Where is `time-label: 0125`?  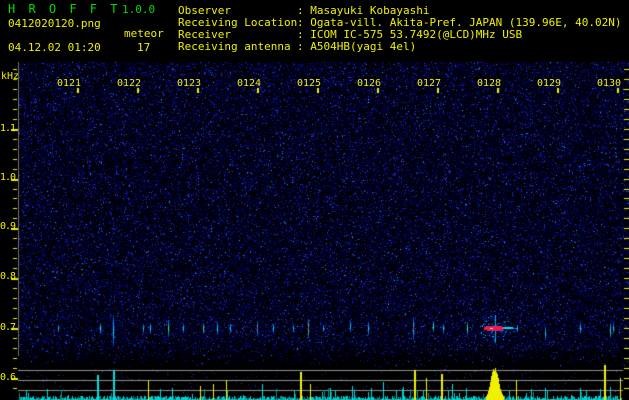 time-label: 0125 is located at coordinates (309, 83).